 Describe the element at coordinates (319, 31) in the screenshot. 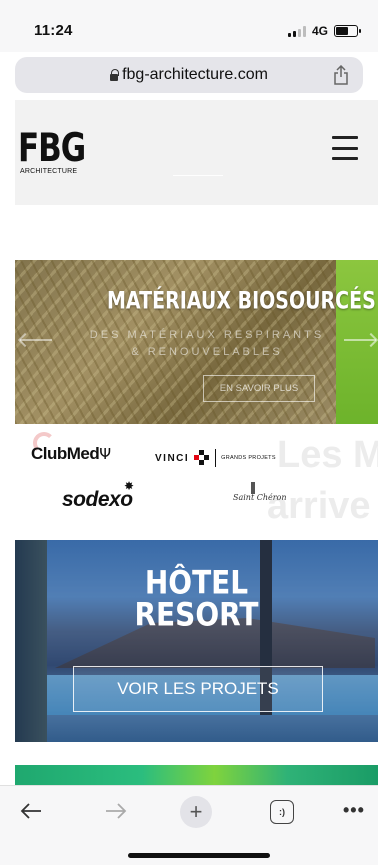

I see `network-label: 4G` at that location.